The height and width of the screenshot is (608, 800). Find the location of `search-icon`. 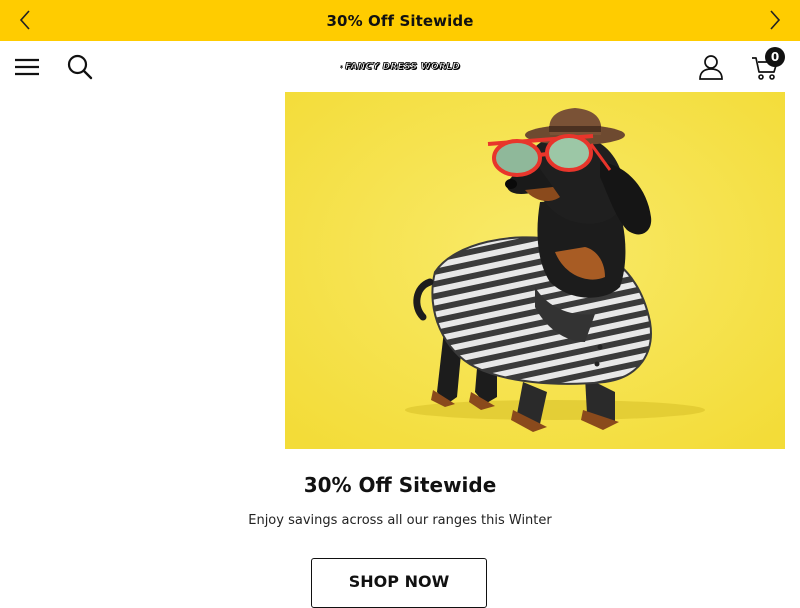

search-icon is located at coordinates (80, 67).